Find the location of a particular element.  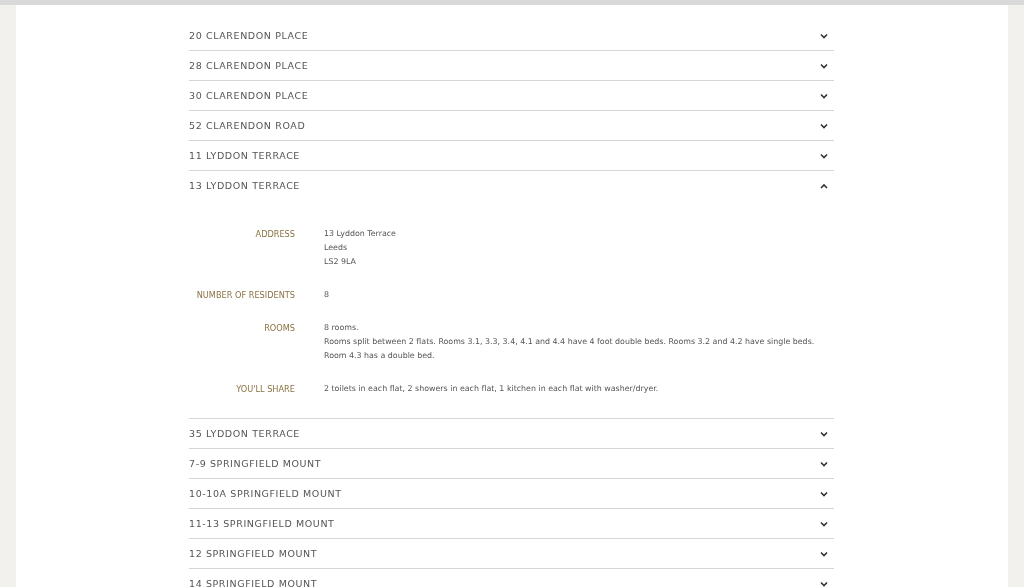

accordion-header: 7-9 SPRINGFIELD MOUNT is located at coordinates (511, 463).